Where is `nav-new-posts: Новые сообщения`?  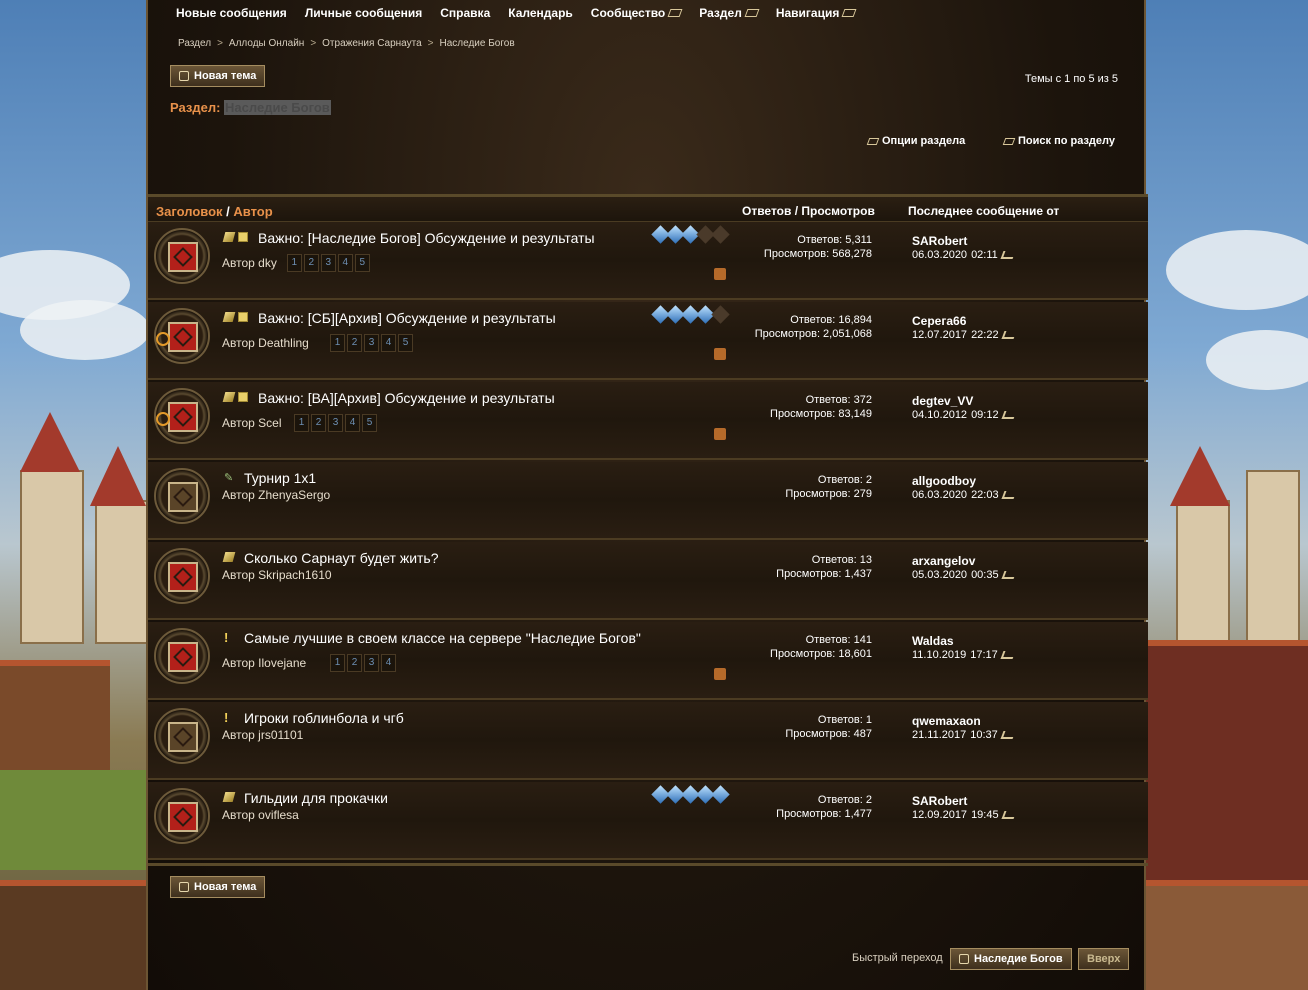 nav-new-posts: Новые сообщения is located at coordinates (231, 13).